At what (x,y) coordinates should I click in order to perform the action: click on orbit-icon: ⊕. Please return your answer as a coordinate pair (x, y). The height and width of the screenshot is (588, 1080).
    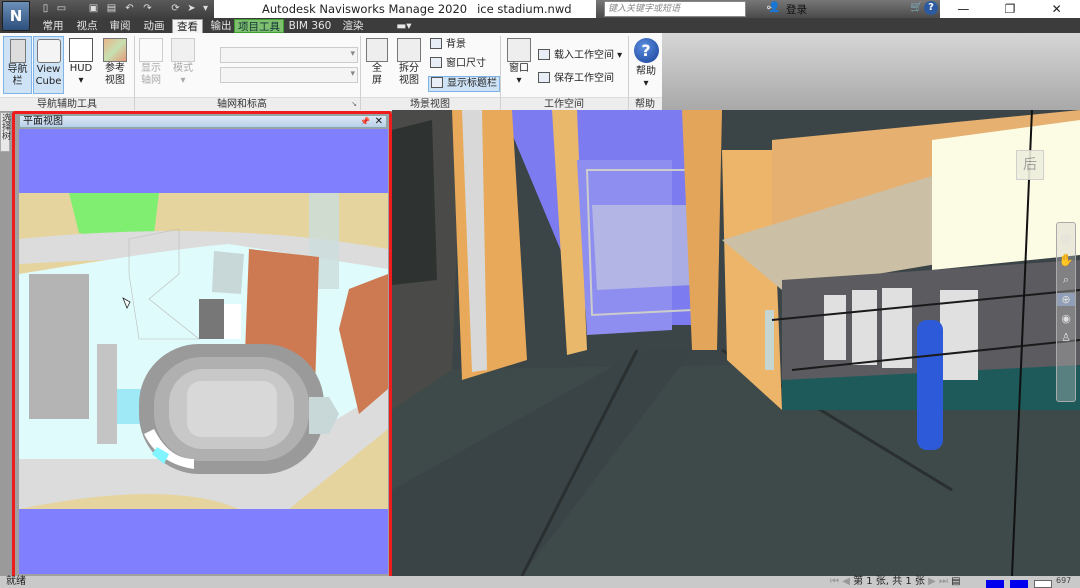
    Looking at the image, I should click on (1066, 299).